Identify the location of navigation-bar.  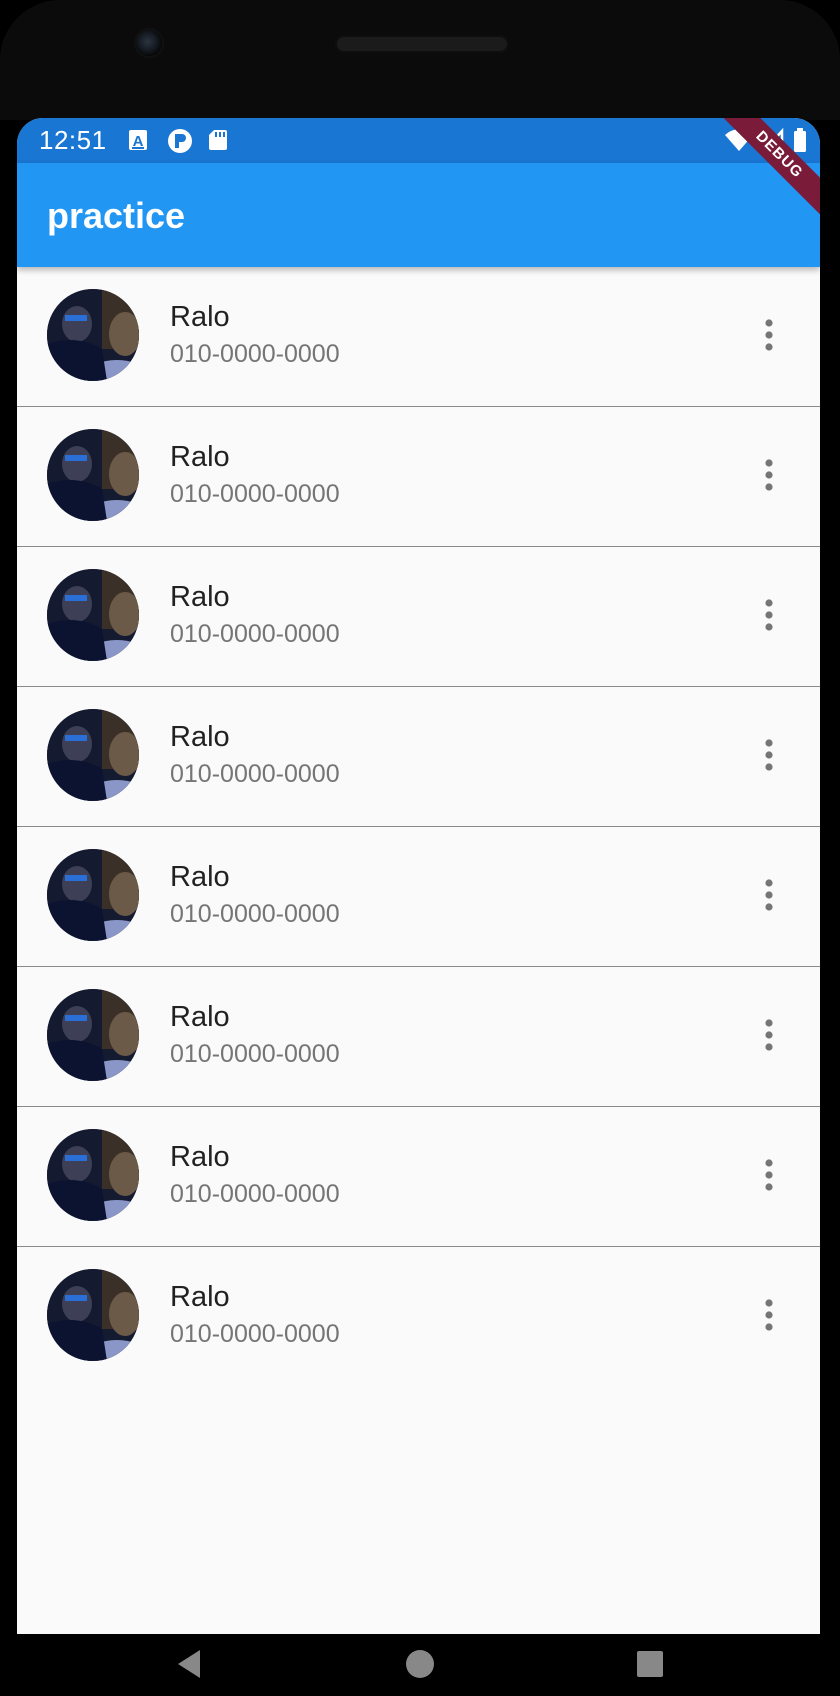
(420, 1665).